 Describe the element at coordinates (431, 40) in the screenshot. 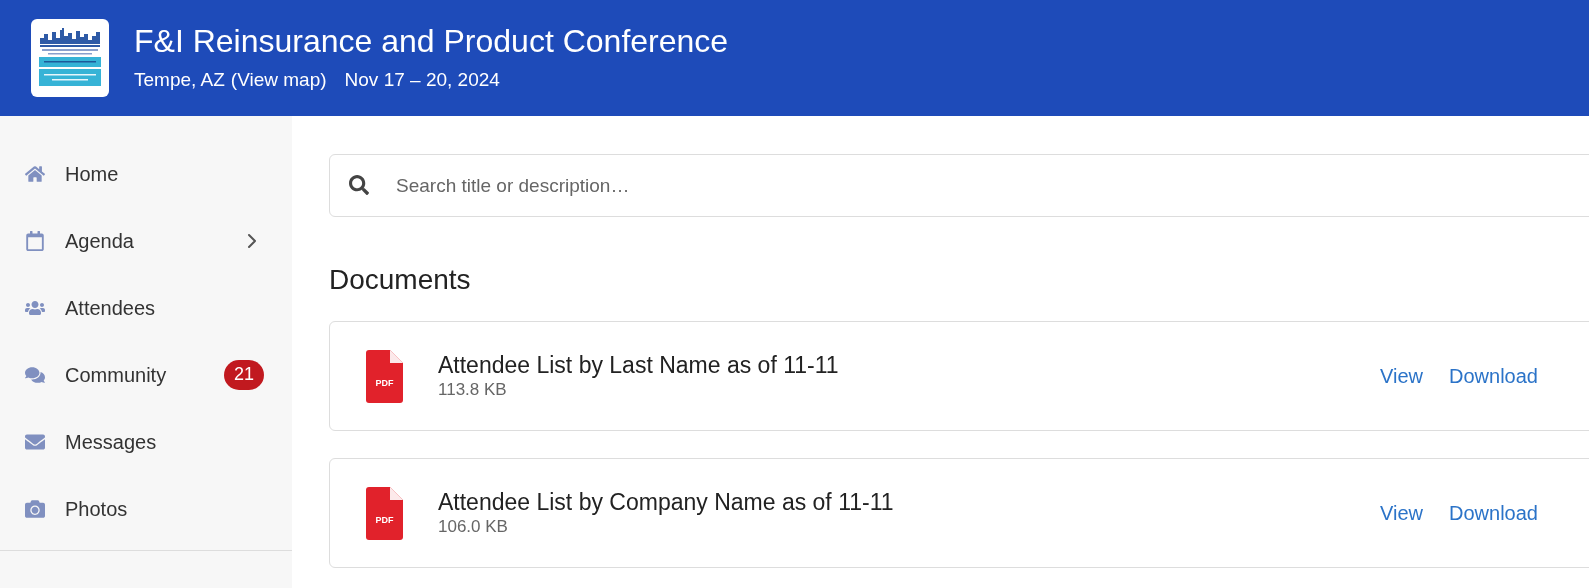

I see `conference-title: F&I Reinsurance and Product Conference` at that location.